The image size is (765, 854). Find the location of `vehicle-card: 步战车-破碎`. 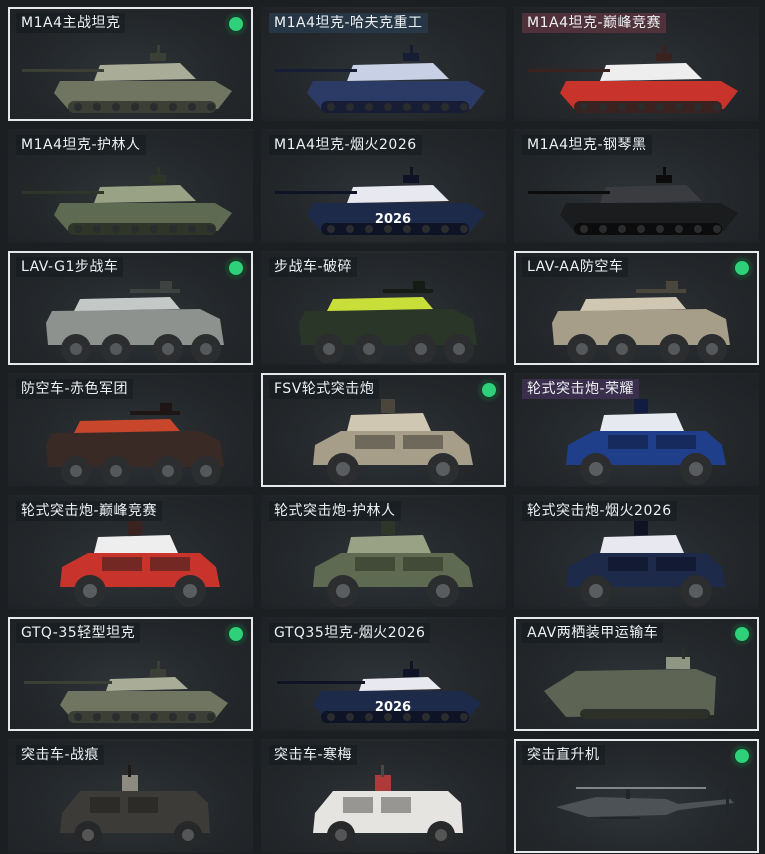

vehicle-card: 步战车-破碎 is located at coordinates (383, 308).